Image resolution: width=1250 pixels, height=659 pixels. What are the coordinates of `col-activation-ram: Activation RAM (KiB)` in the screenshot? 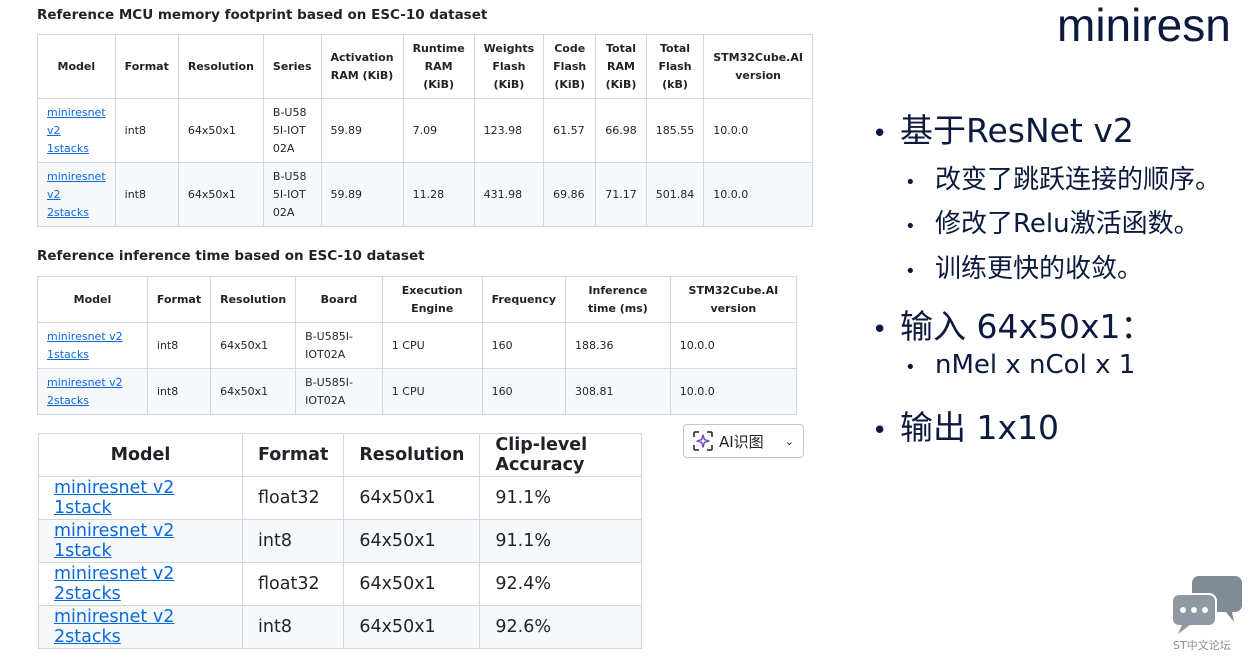 It's located at (362, 66).